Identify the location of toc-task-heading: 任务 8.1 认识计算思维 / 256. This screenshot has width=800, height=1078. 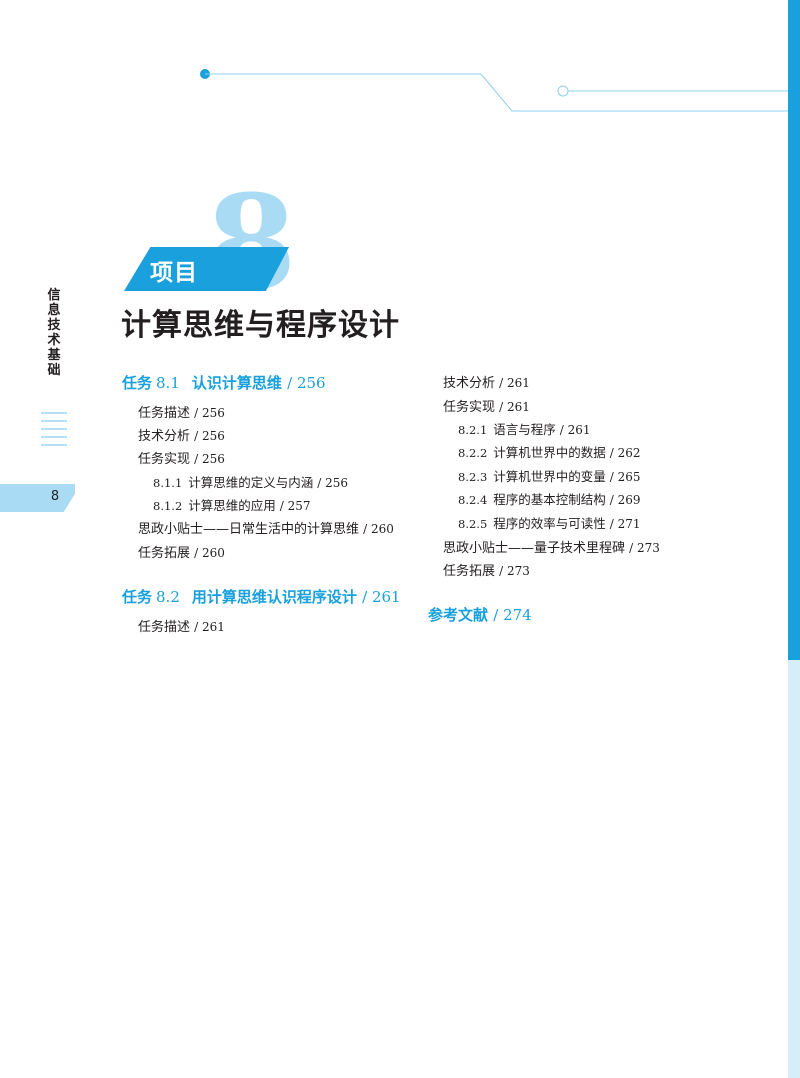
(224, 382).